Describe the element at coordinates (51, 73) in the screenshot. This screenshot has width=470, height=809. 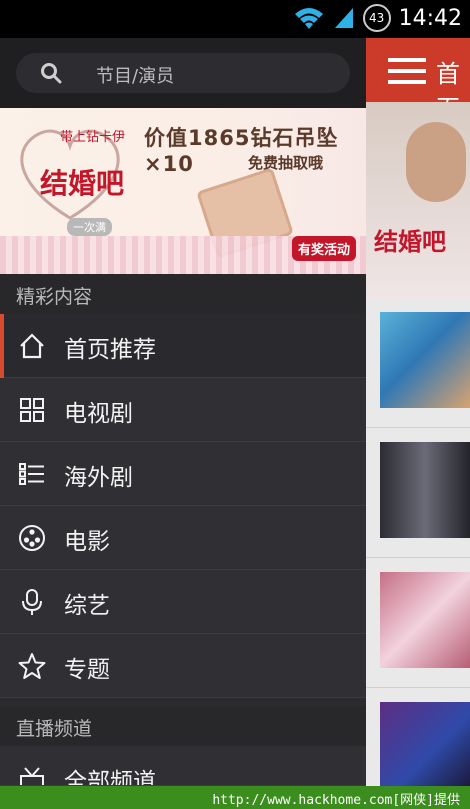
I see `search-icon` at that location.